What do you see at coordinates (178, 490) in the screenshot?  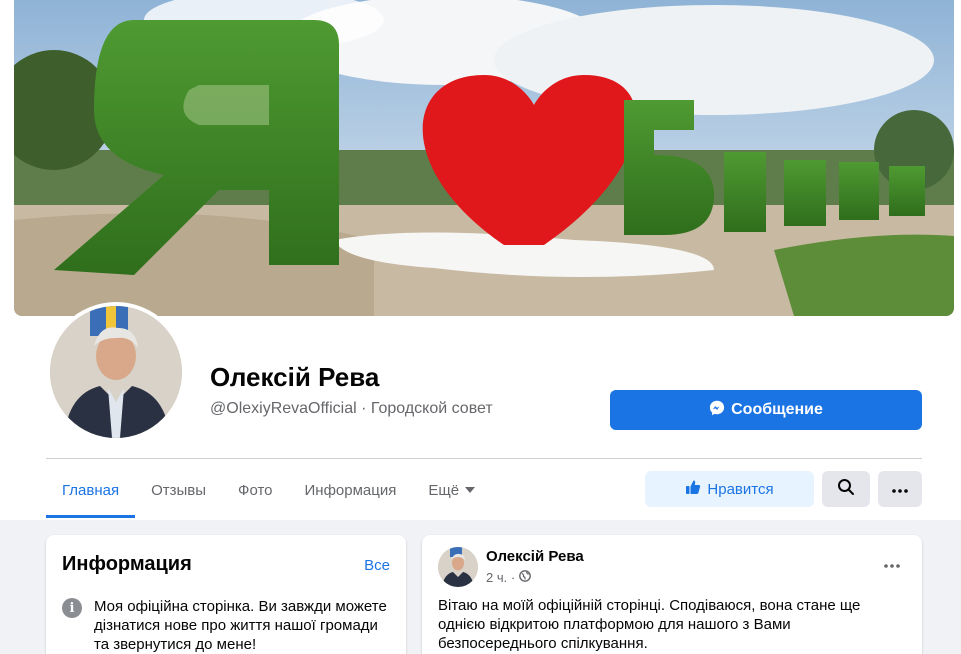 I see `tab-reviews: Отзывы` at bounding box center [178, 490].